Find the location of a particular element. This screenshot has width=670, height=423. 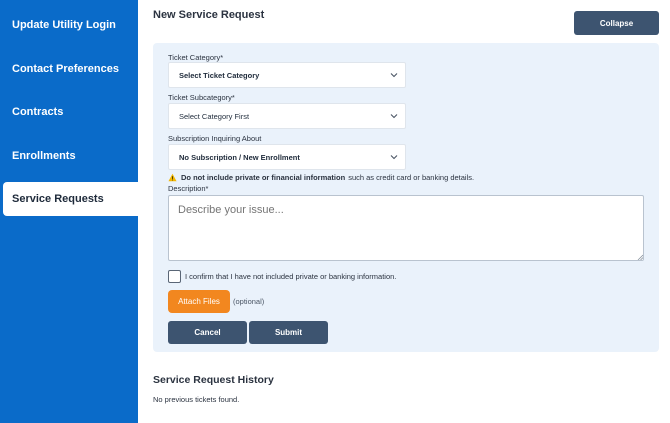

ticket-subcategory-label: Ticket Subcategory* is located at coordinates (201, 97).